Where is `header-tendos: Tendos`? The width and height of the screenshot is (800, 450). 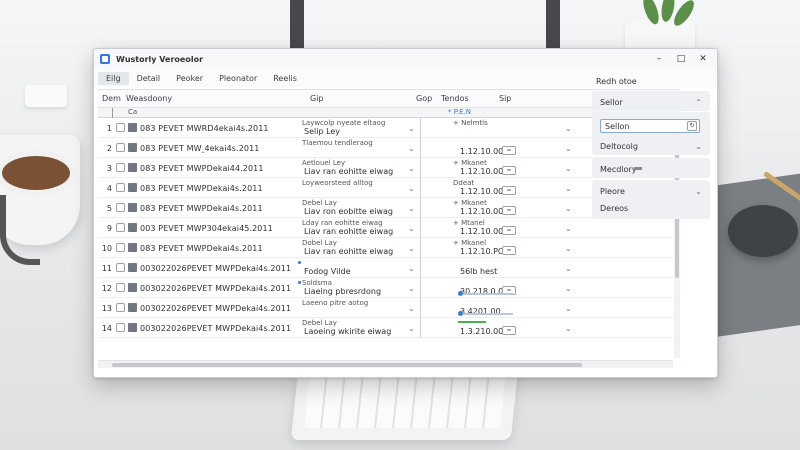
header-tendos: Tendos is located at coordinates (455, 98).